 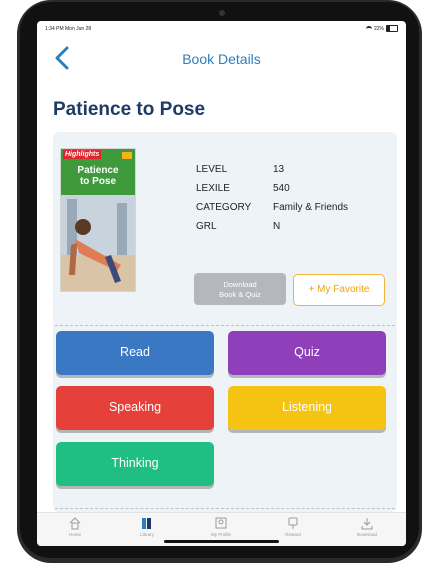 What do you see at coordinates (127, 155) in the screenshot?
I see `cover-badge` at bounding box center [127, 155].